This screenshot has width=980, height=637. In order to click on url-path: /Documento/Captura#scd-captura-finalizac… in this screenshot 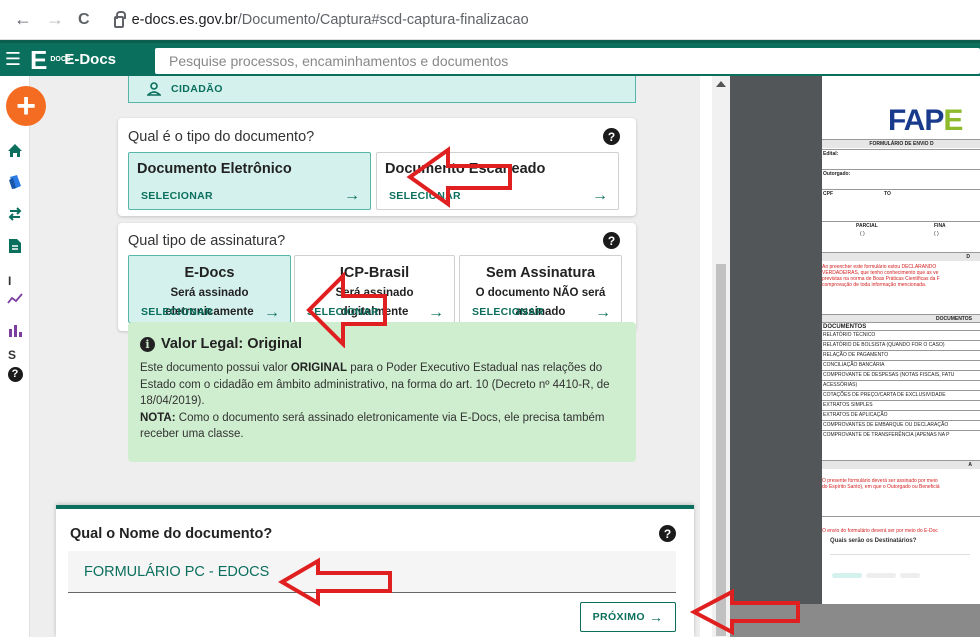, I will do `click(383, 19)`.